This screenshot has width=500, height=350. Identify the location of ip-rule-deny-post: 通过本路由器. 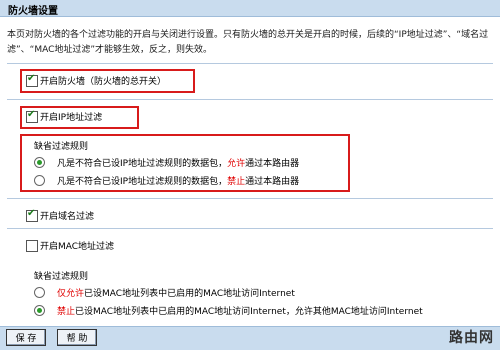
(272, 182).